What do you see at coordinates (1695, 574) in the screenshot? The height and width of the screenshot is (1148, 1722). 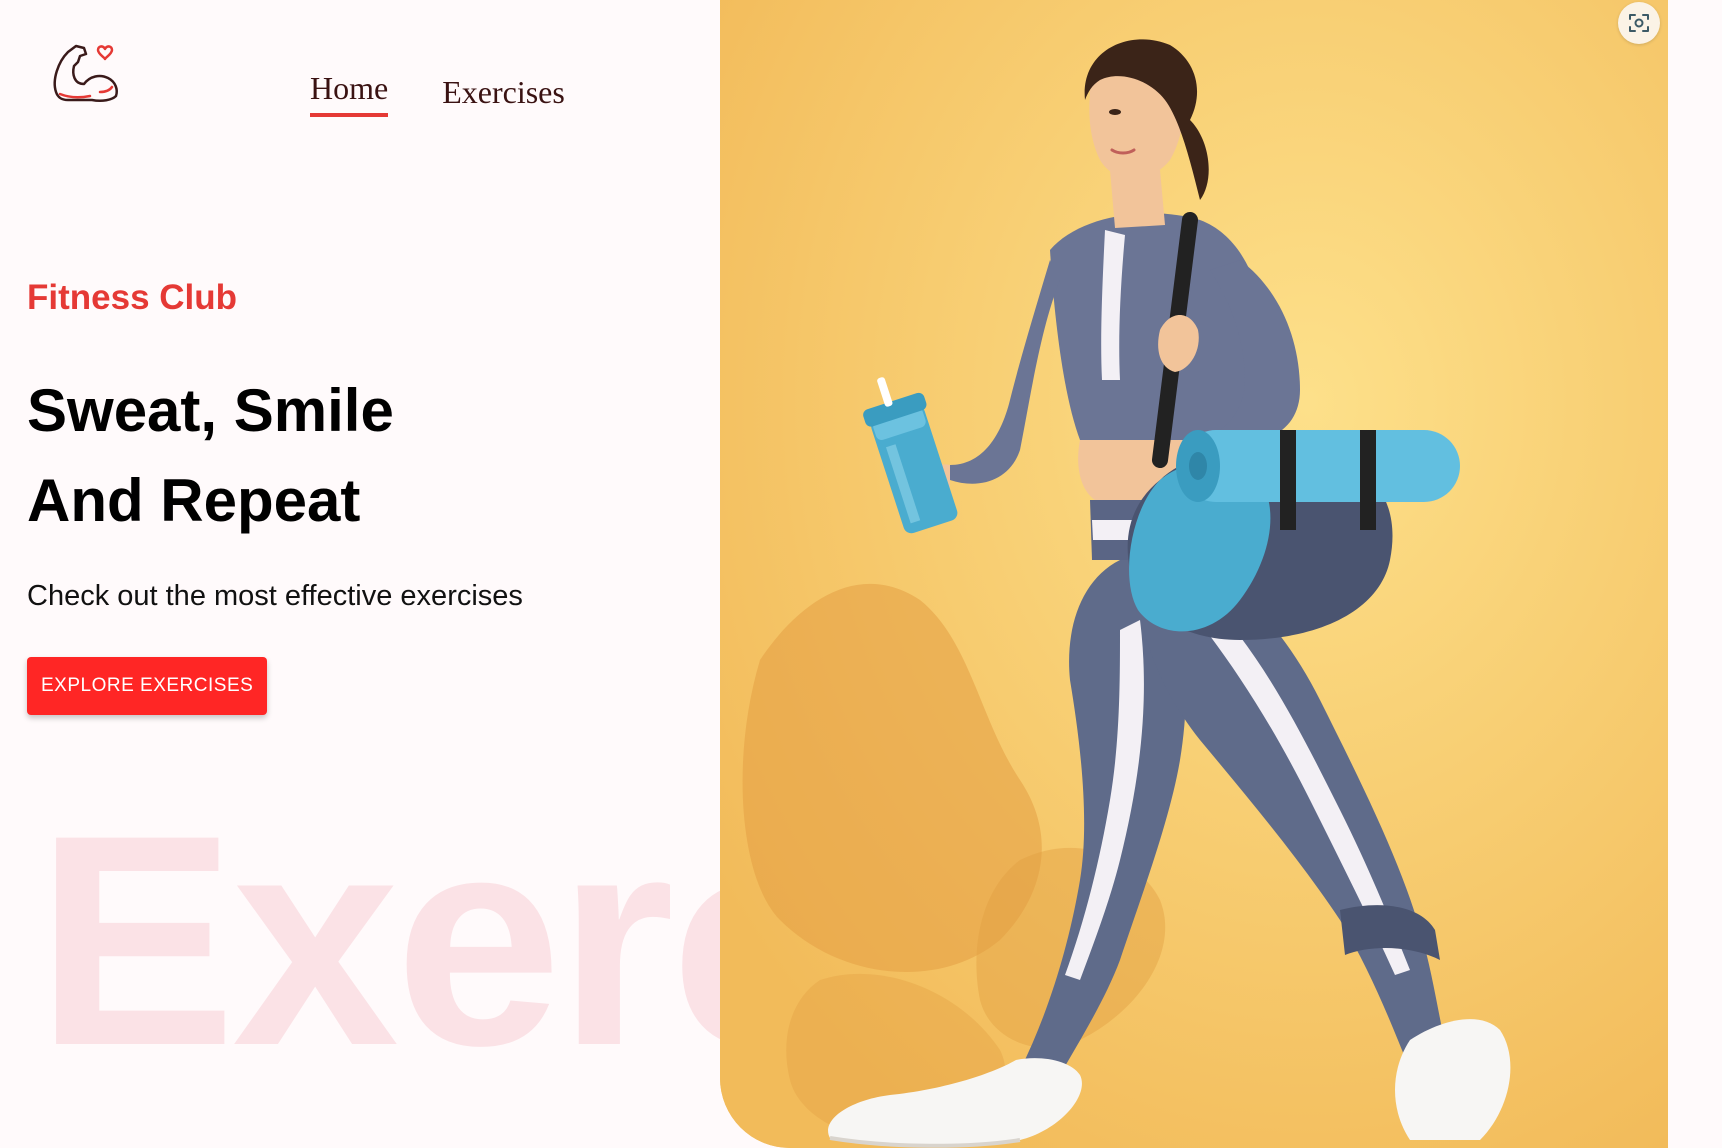 I see `right-gutter` at bounding box center [1695, 574].